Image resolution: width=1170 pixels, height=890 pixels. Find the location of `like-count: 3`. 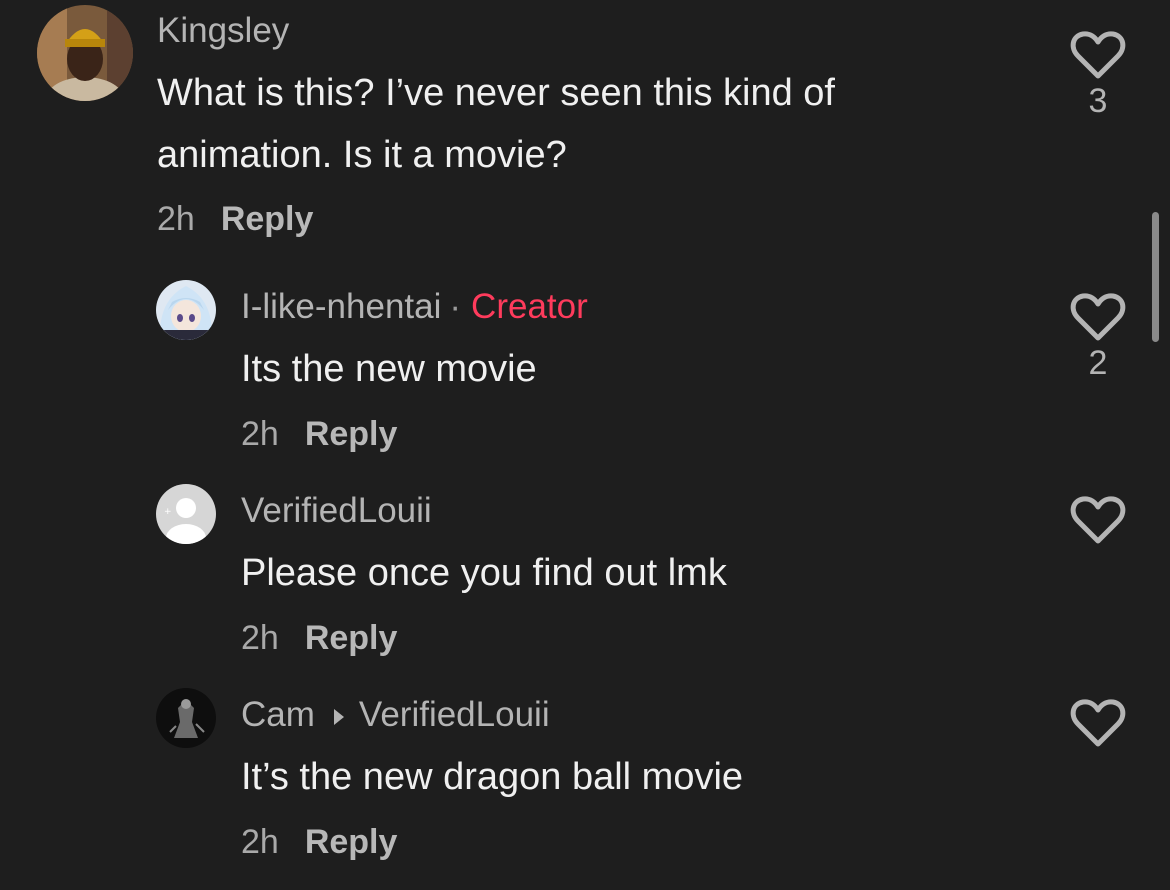

like-count: 3 is located at coordinates (1098, 101).